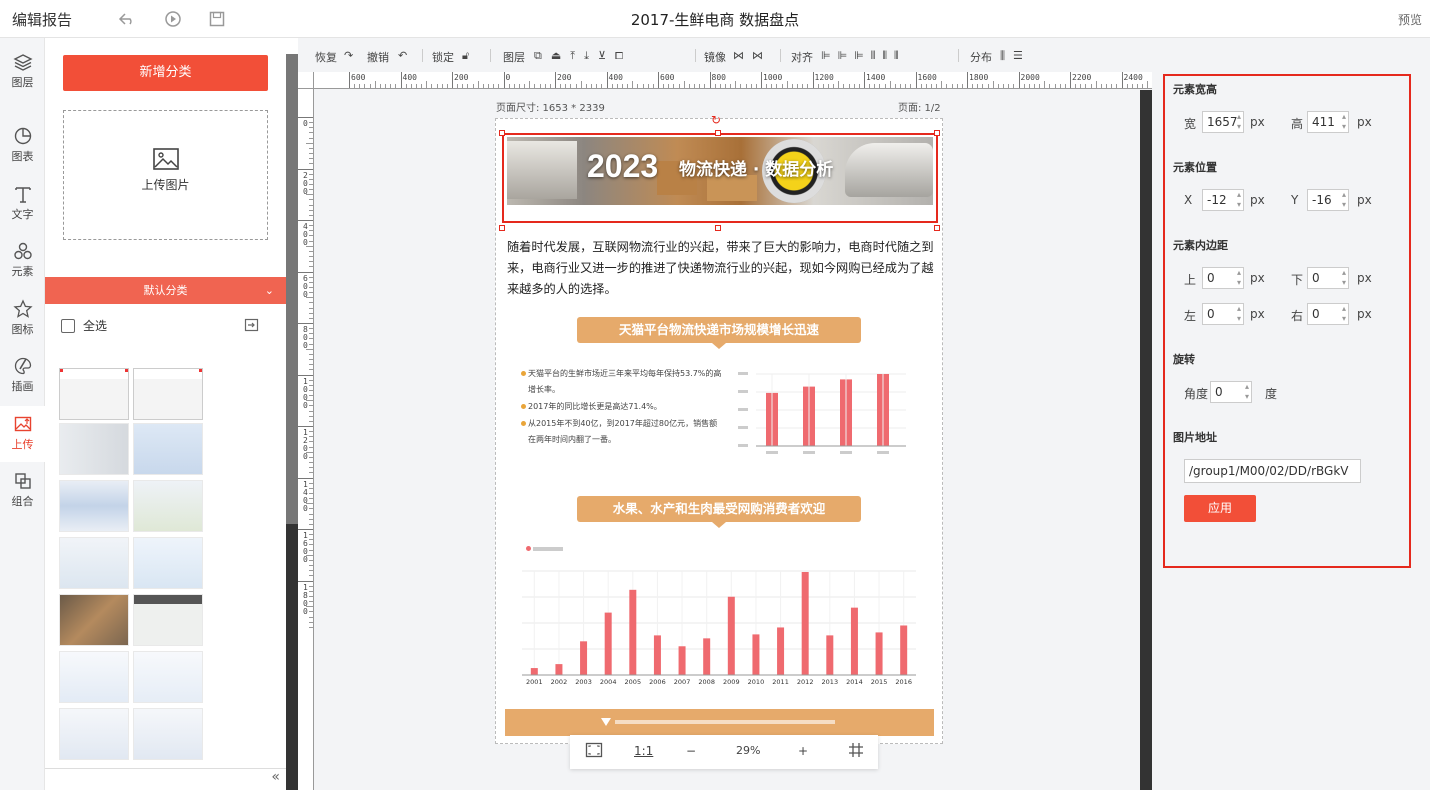 This screenshot has height=790, width=1430. What do you see at coordinates (720, 178) in the screenshot?
I see `selection-box` at bounding box center [720, 178].